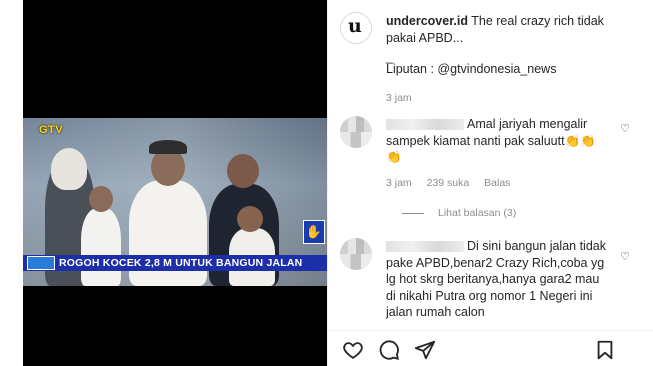  Describe the element at coordinates (399, 98) in the screenshot. I see `post-timestamp: 3 jam` at that location.